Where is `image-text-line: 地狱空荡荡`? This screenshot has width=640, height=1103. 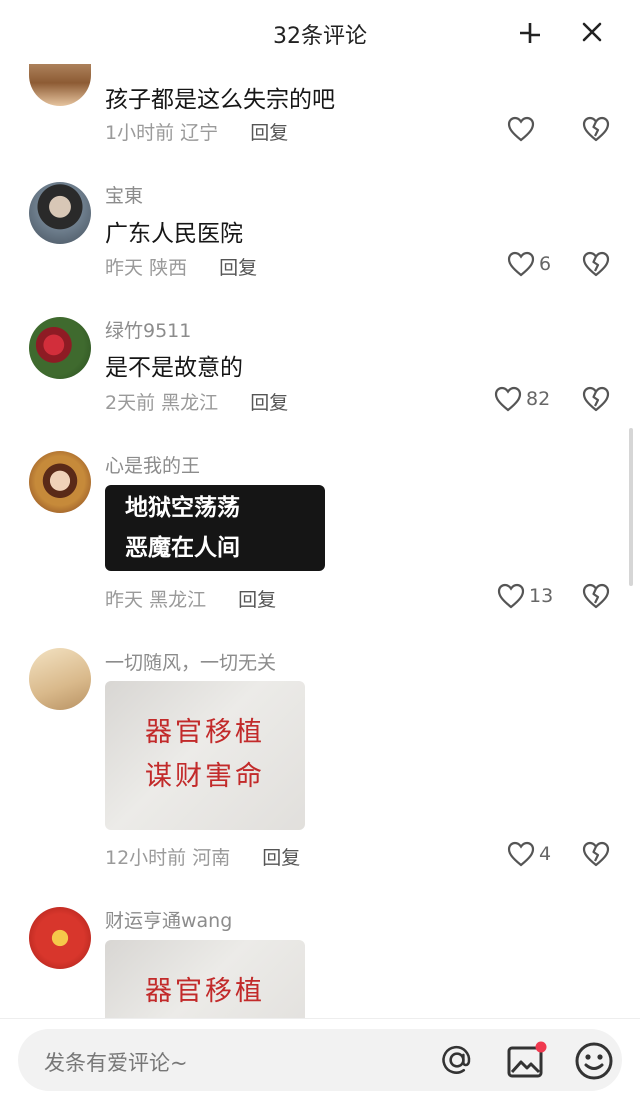 image-text-line: 地狱空荡荡 is located at coordinates (182, 508).